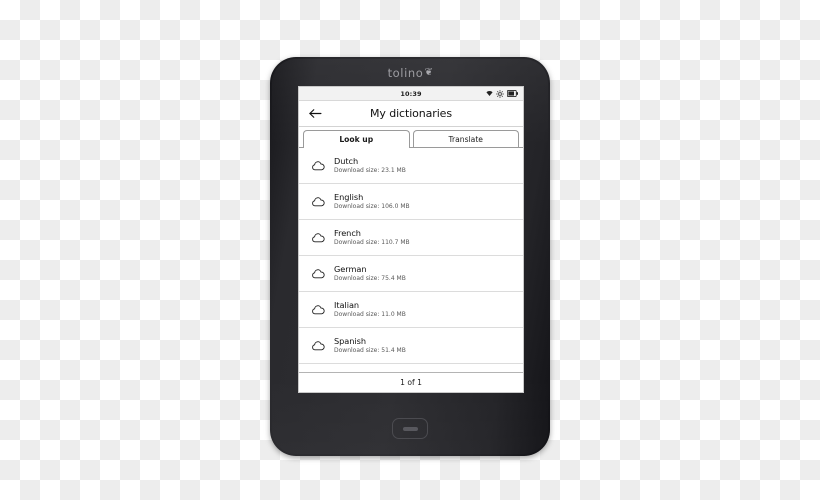 The width and height of the screenshot is (820, 500). I want to click on dictionary-name: English, so click(349, 196).